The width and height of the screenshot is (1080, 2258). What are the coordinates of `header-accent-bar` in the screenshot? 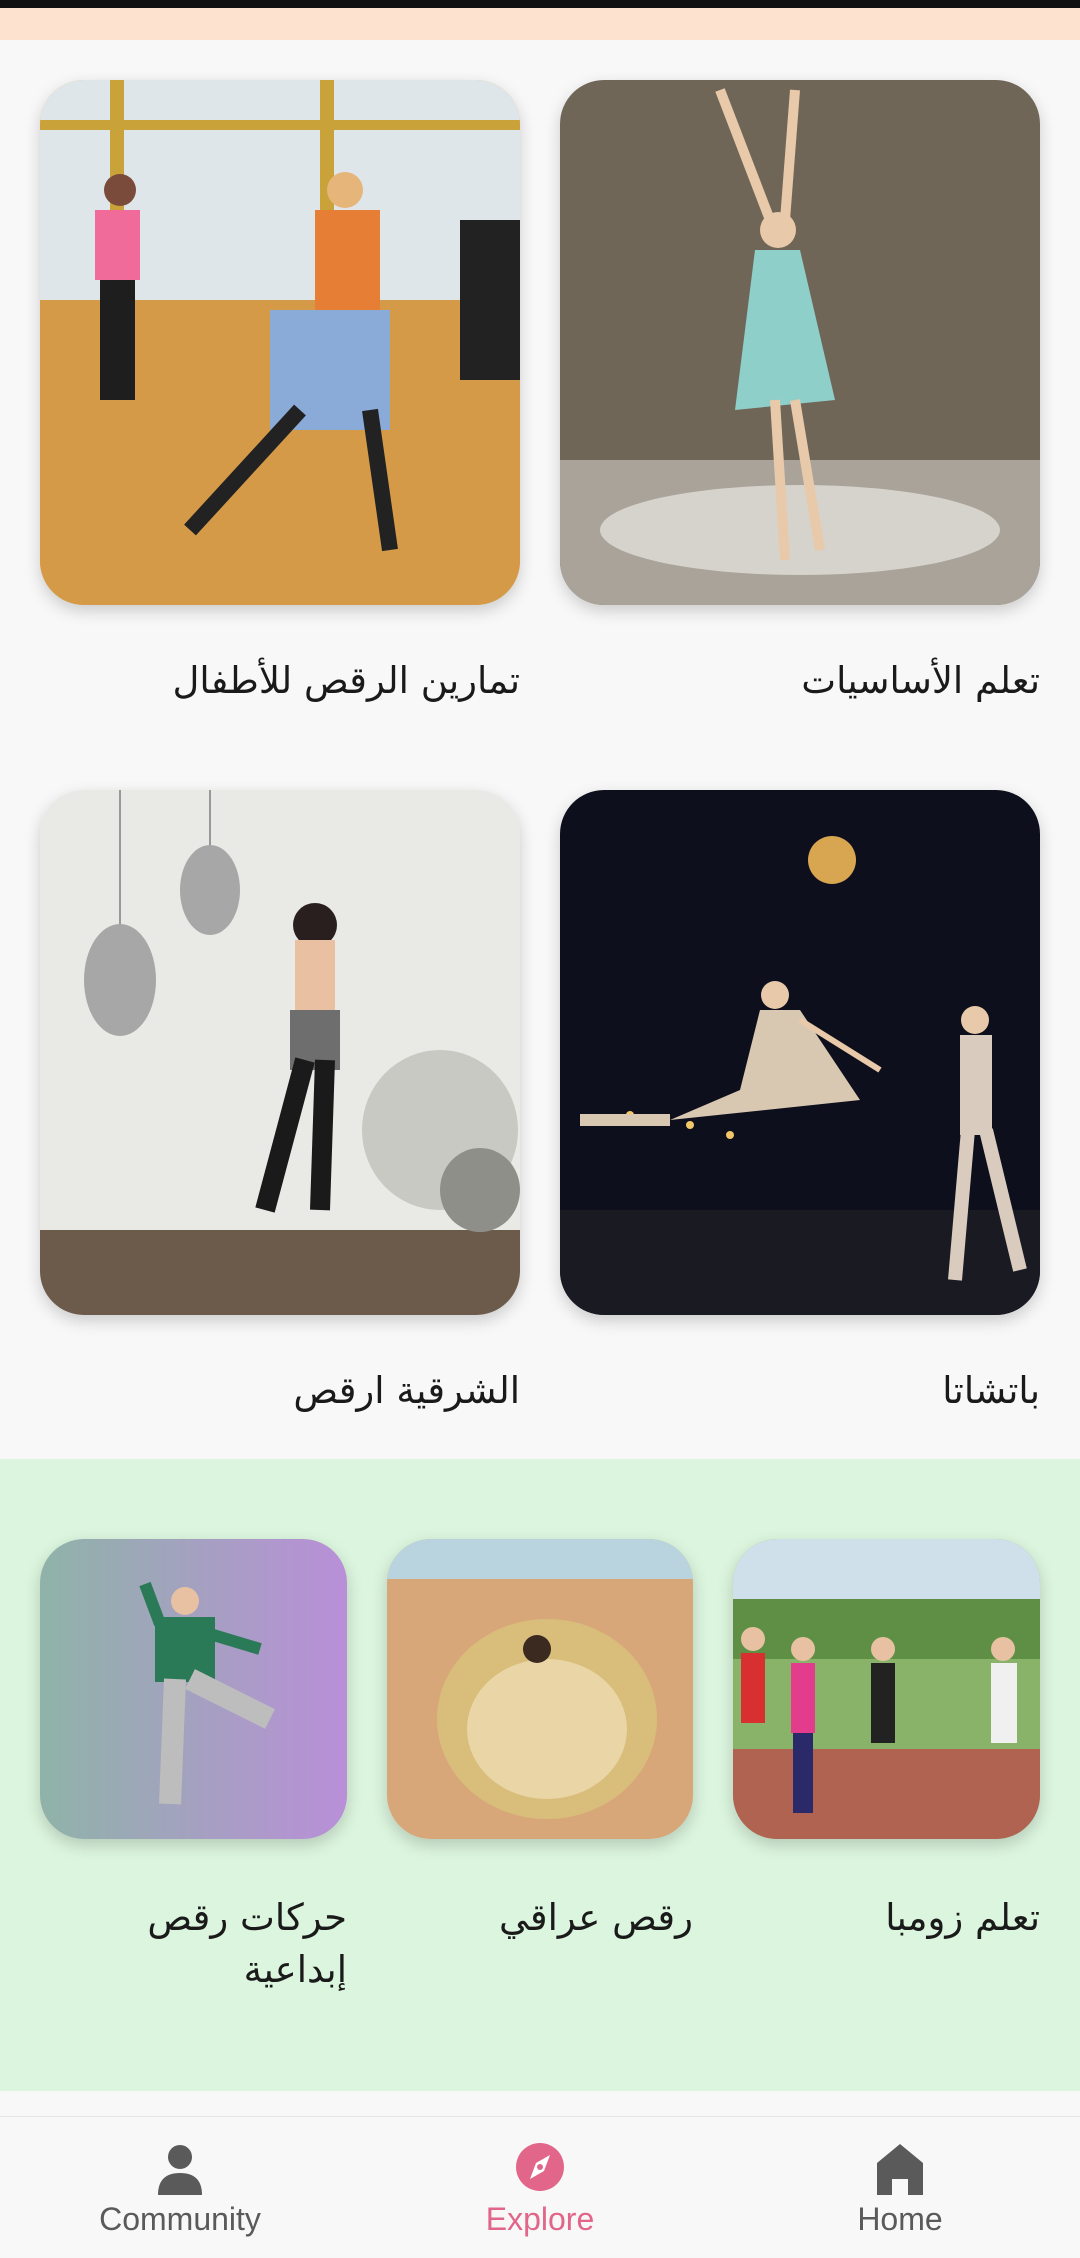 It's located at (540, 24).